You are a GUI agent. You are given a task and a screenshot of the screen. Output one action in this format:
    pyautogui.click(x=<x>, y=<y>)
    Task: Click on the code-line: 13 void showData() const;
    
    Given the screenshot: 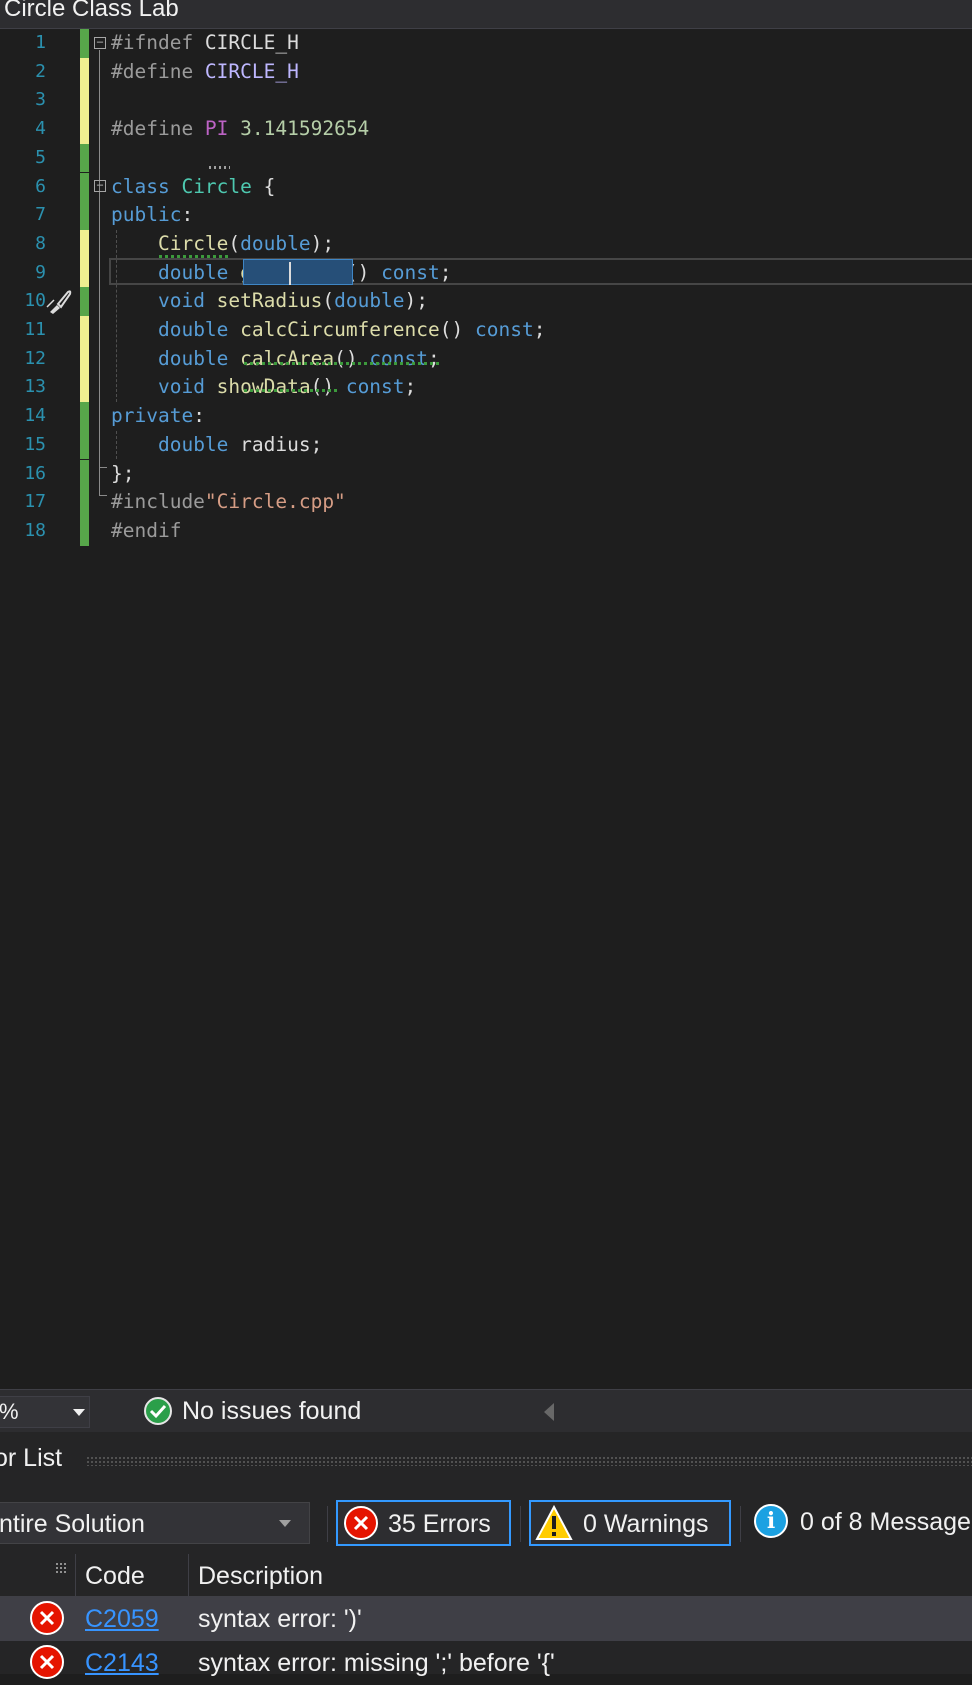 What is the action you would take?
    pyautogui.click(x=486, y=388)
    